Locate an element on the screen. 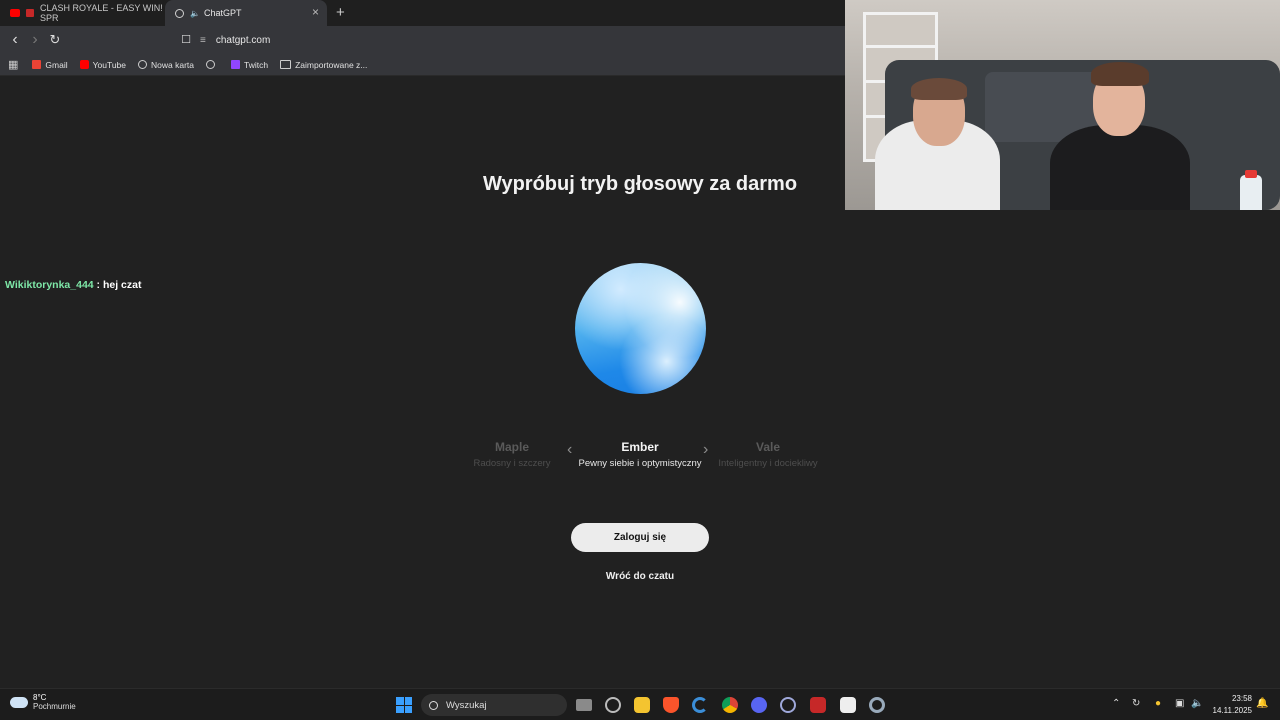 The width and height of the screenshot is (1280, 720). bookmark-youtube: YouTube is located at coordinates (103, 64).